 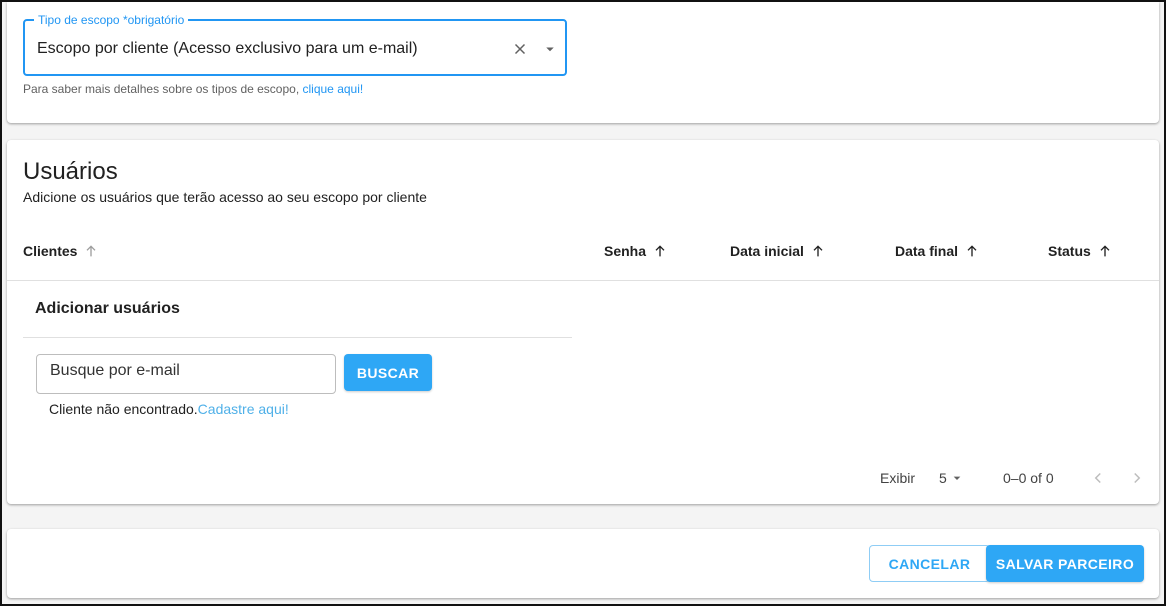 I want to click on column-header-label: Data inicial, so click(x=767, y=251).